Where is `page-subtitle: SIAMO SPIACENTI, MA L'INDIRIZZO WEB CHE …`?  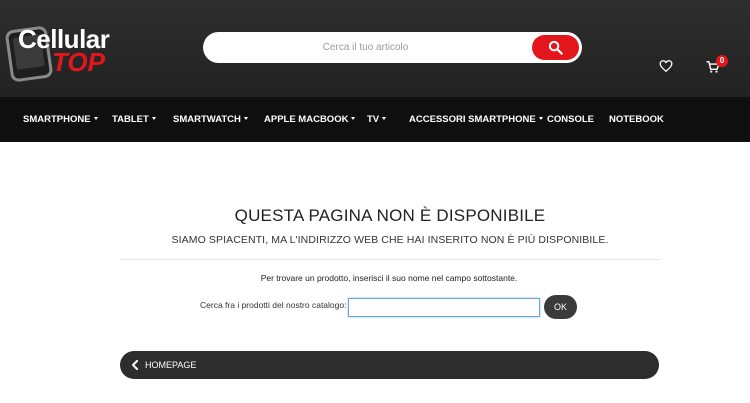
page-subtitle: SIAMO SPIACENTI, MA L'INDIRIZZO WEB CHE … is located at coordinates (390, 240).